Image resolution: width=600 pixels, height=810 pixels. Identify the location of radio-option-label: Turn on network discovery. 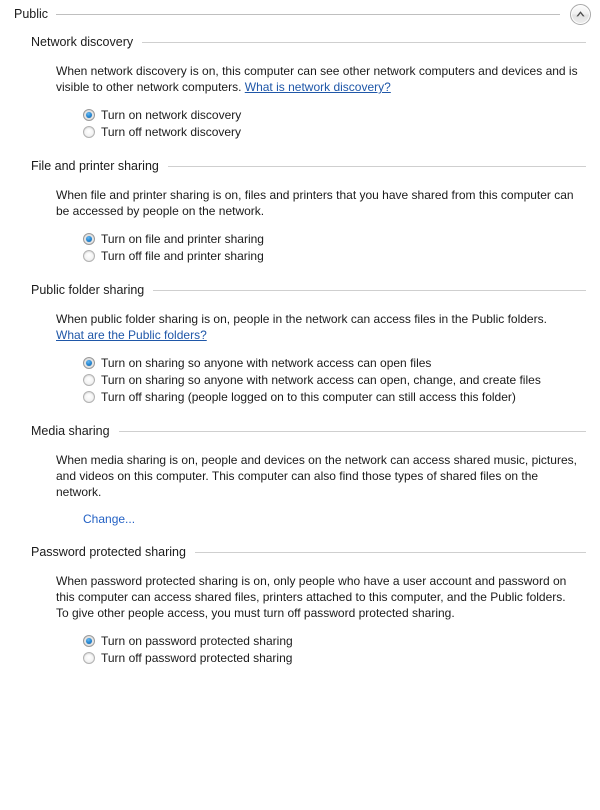
(171, 115).